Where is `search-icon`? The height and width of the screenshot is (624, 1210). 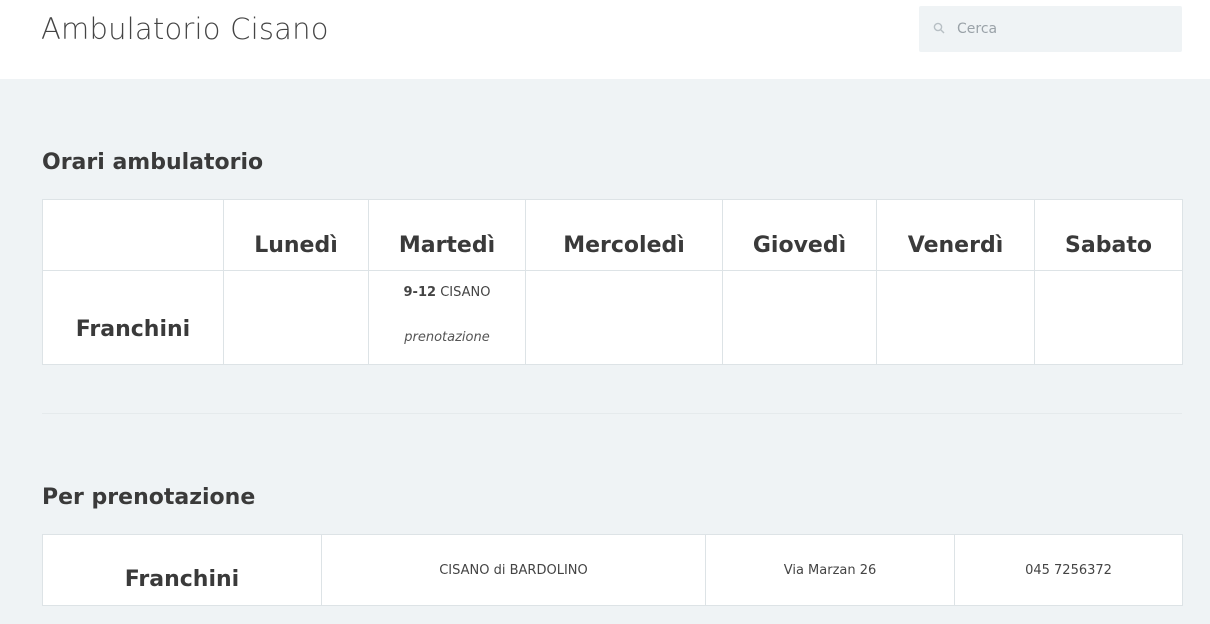
search-icon is located at coordinates (939, 28).